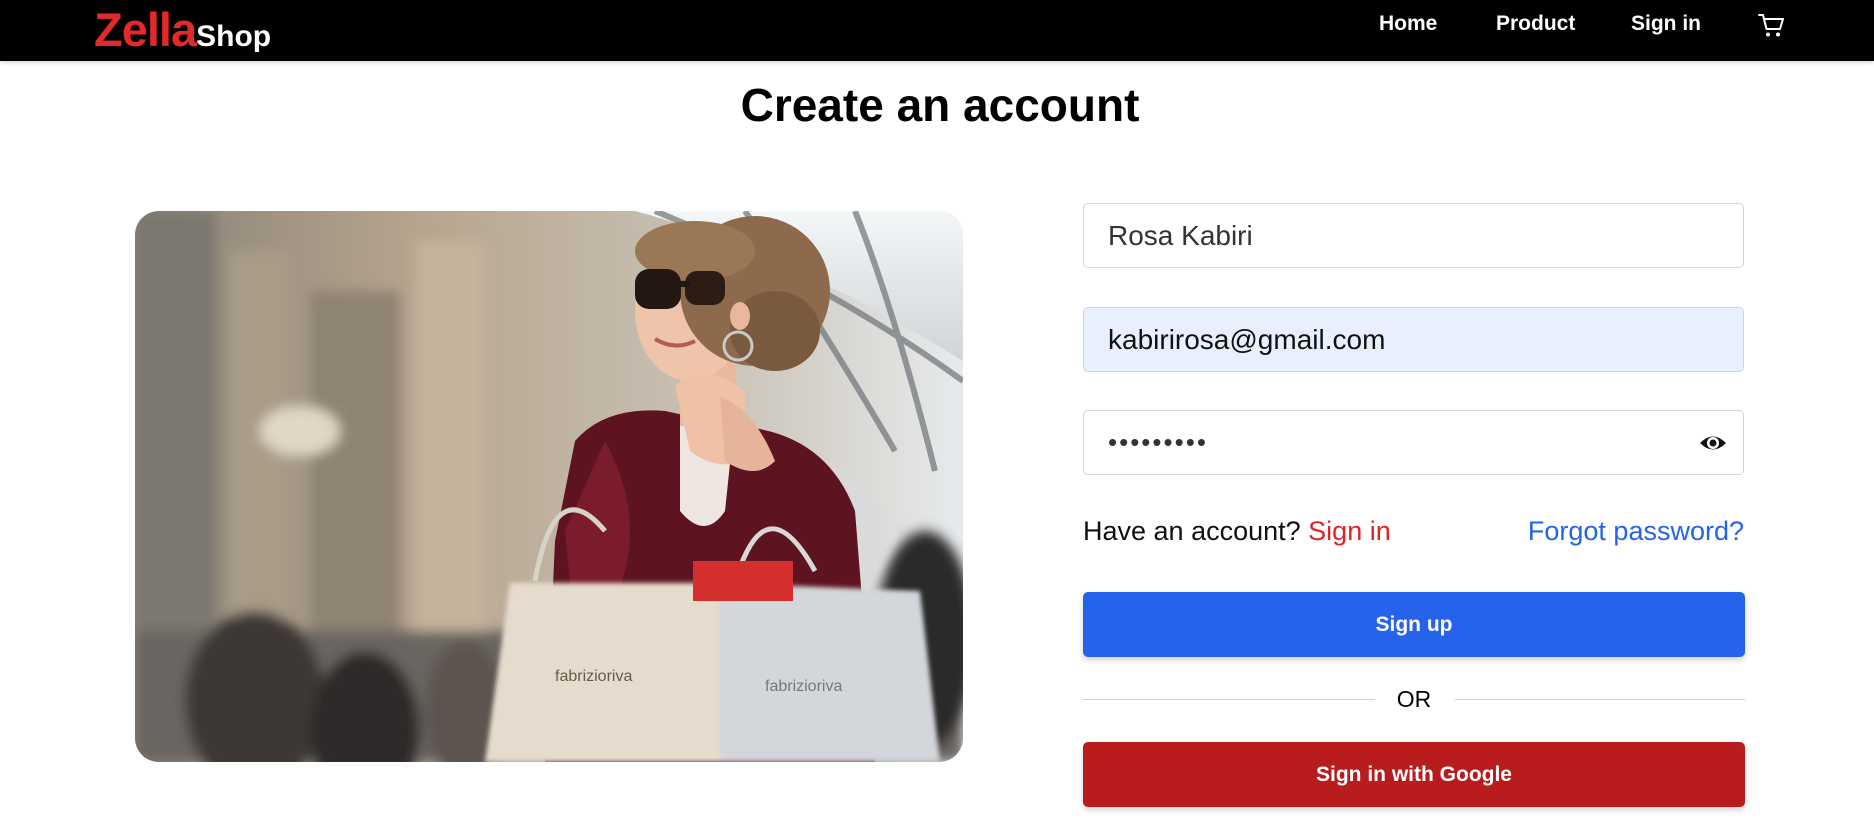  I want to click on forgot-password-link: Forgot password?, so click(1636, 531).